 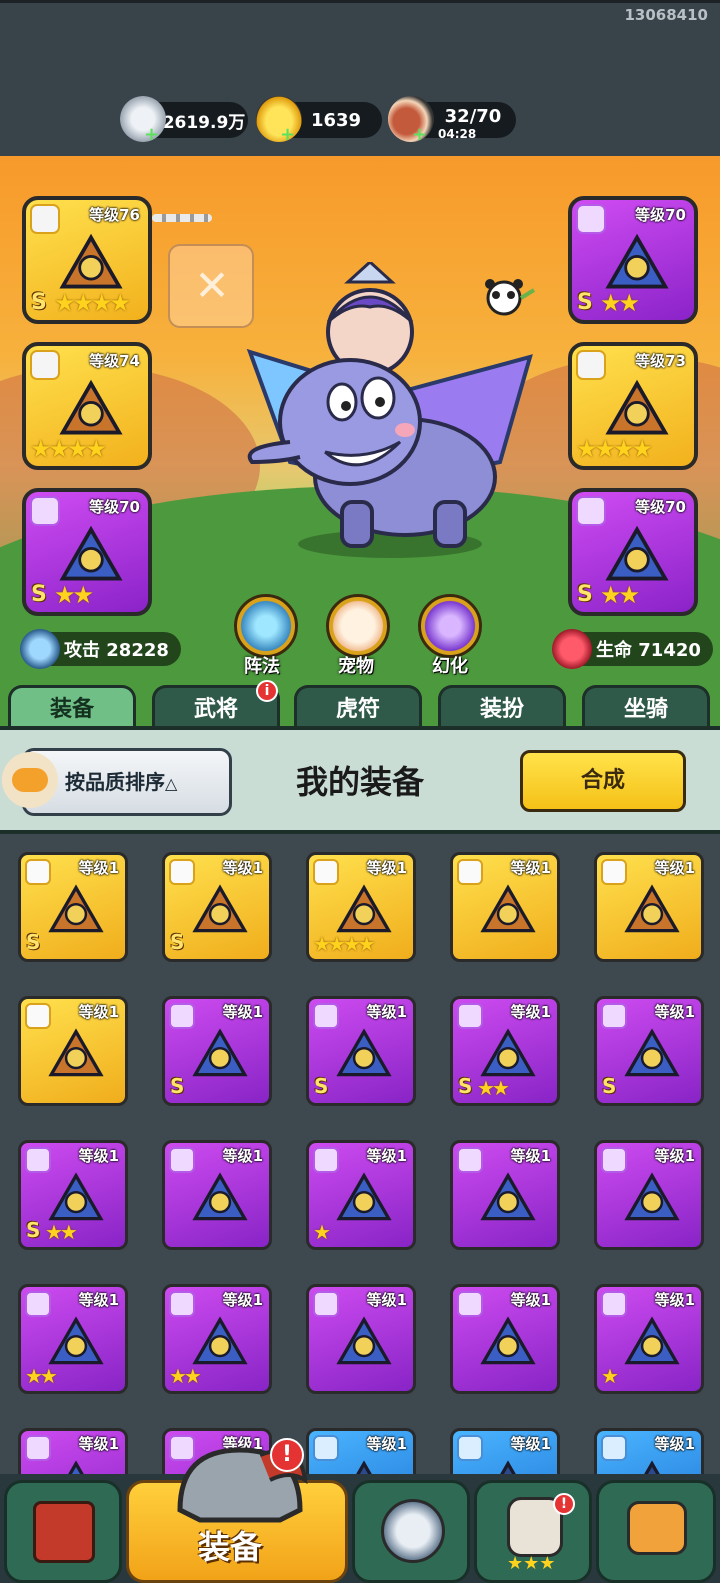 What do you see at coordinates (457, 134) in the screenshot?
I see `stamina-timer: 04:28` at bounding box center [457, 134].